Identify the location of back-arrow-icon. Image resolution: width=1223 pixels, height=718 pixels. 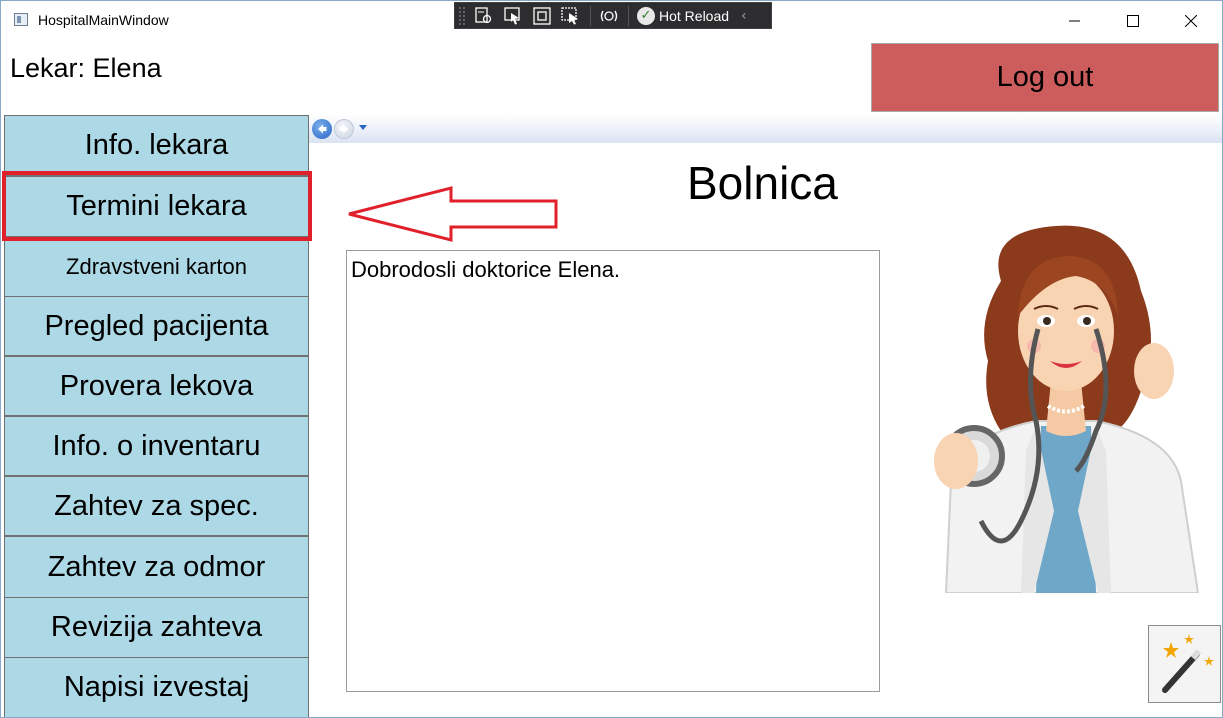
(322, 129).